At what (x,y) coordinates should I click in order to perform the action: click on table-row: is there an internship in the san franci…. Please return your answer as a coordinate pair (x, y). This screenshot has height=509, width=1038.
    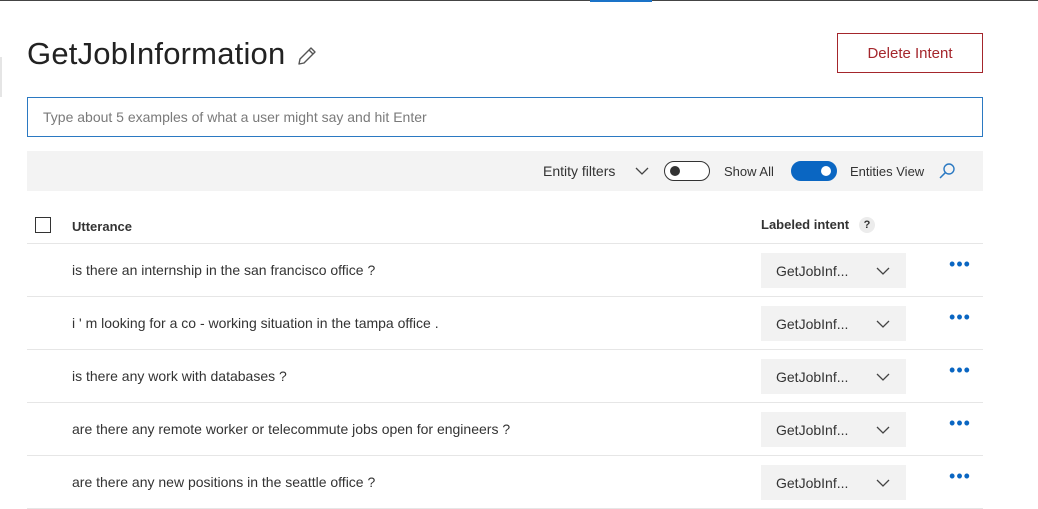
    Looking at the image, I should click on (505, 270).